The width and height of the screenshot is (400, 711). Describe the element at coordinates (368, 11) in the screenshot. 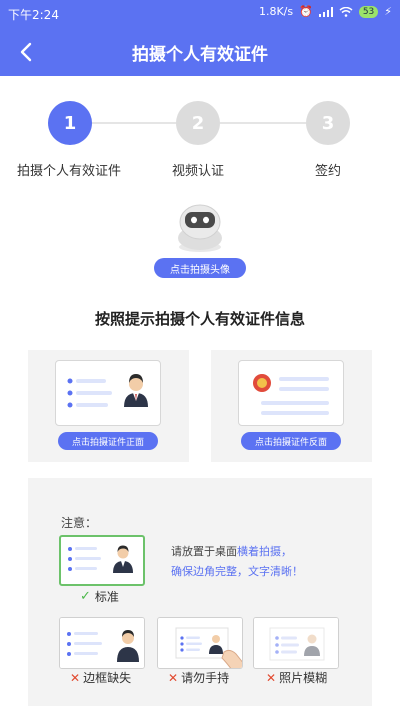

I see `battery-icon: 53` at that location.